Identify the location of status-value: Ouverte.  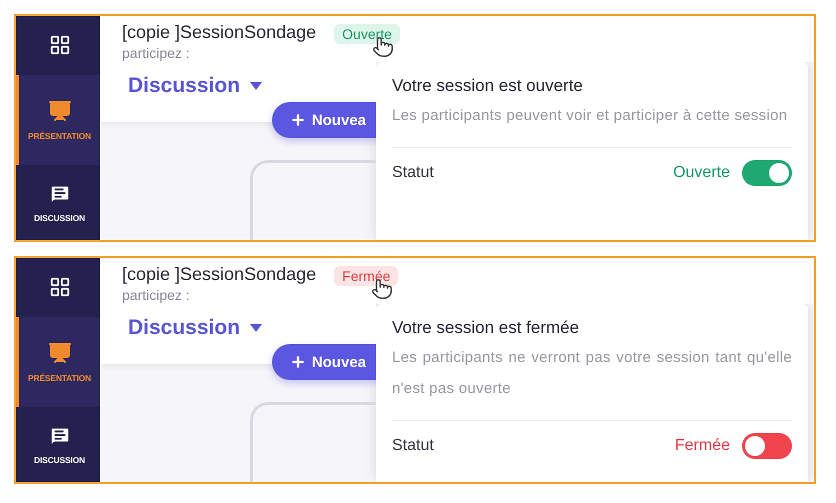
(701, 173).